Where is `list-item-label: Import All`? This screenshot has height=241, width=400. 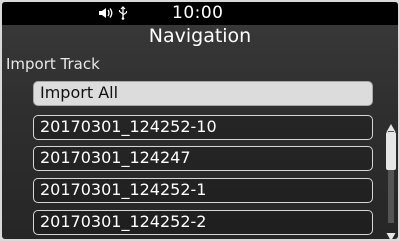
list-item-label: Import All is located at coordinates (79, 92).